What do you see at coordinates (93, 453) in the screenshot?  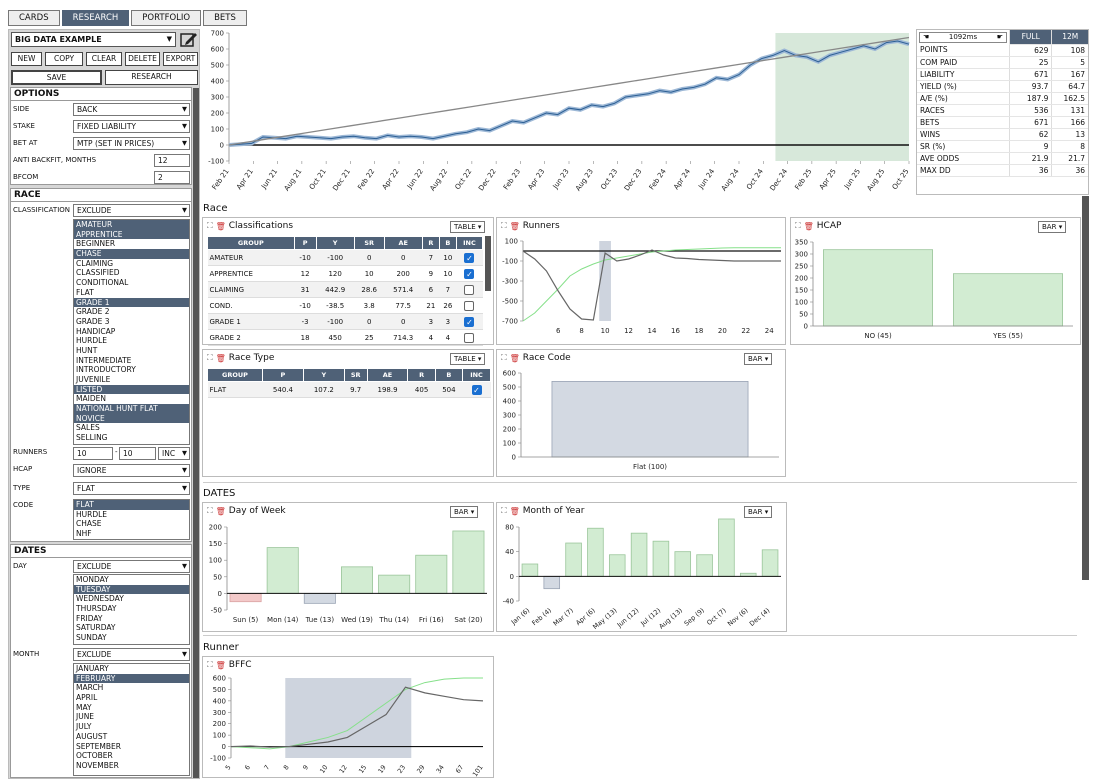 I see `runners-min-input: 10` at bounding box center [93, 453].